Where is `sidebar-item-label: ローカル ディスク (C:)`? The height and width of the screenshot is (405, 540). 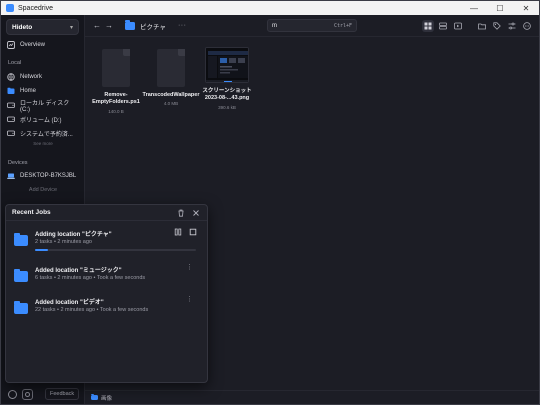 sidebar-item-label: ローカル ディスク (C:) is located at coordinates (45, 106).